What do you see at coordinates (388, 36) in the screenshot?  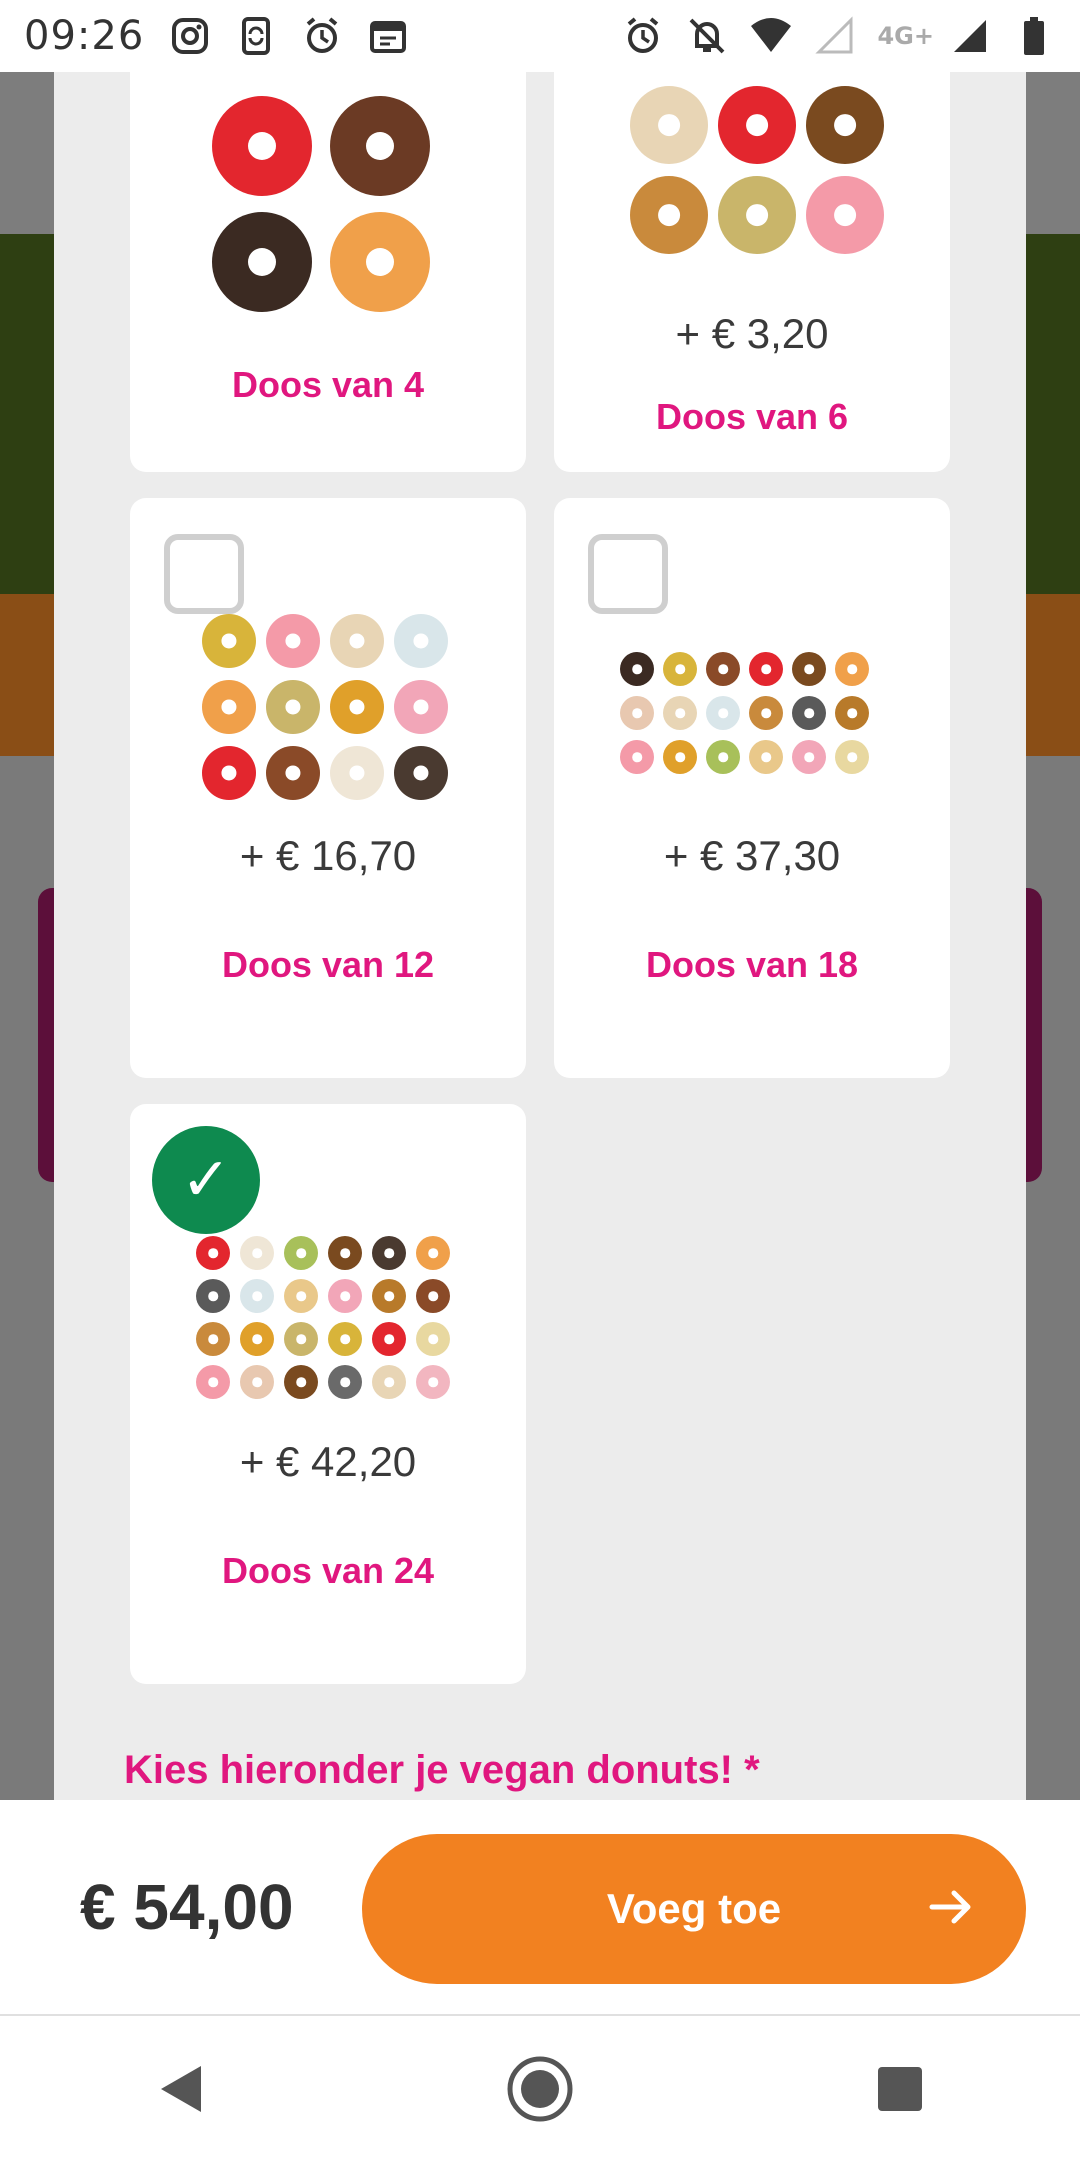 I see `calendar-icon` at bounding box center [388, 36].